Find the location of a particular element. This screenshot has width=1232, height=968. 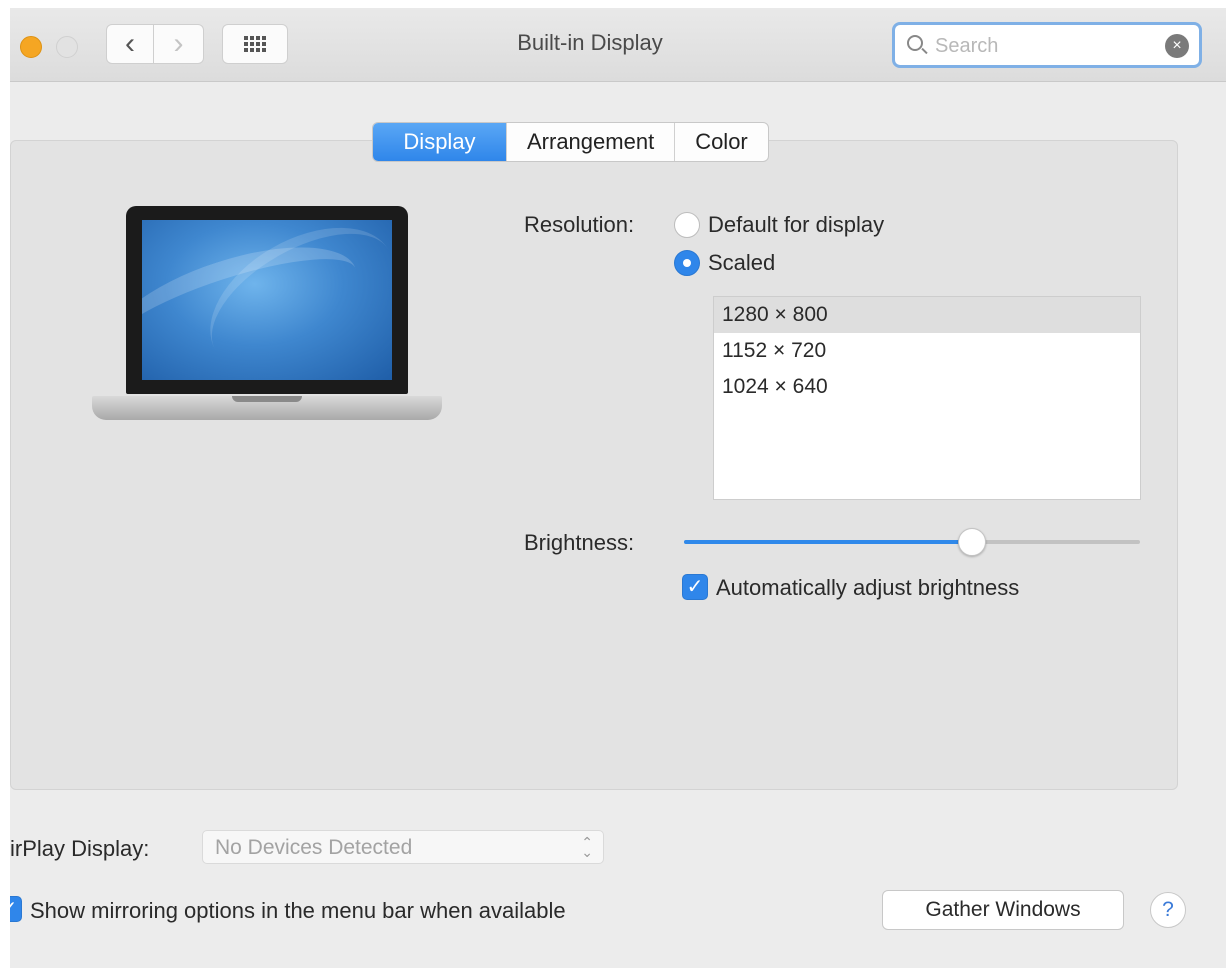

auto-brightness-checkbox: ✓ is located at coordinates (695, 587).